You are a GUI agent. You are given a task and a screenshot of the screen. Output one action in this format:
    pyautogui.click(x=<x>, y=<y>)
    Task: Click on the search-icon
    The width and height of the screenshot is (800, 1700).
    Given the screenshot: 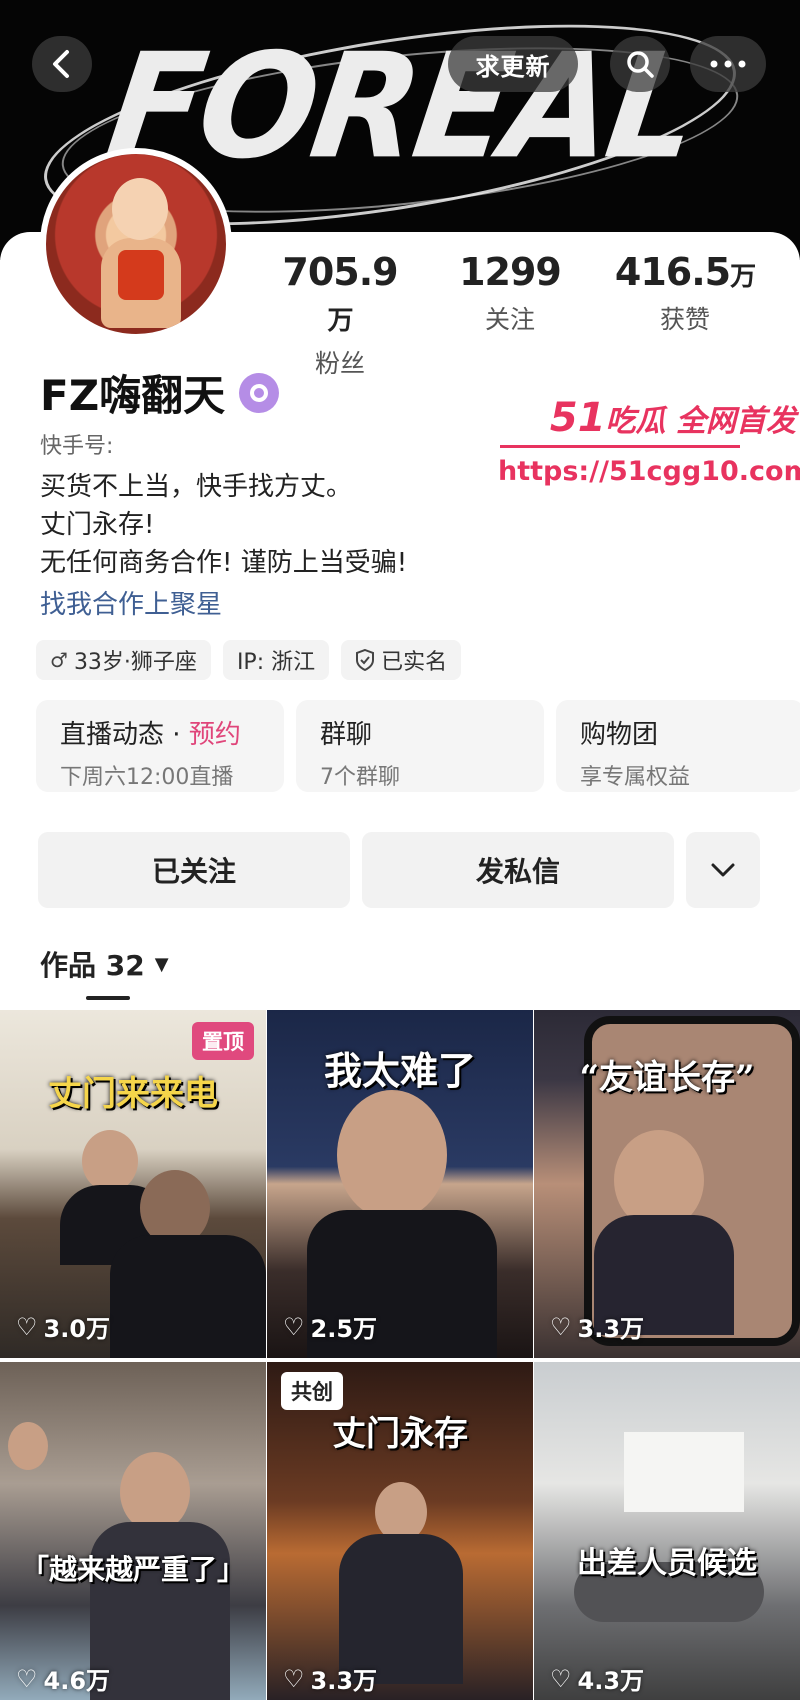 What is the action you would take?
    pyautogui.click(x=640, y=64)
    